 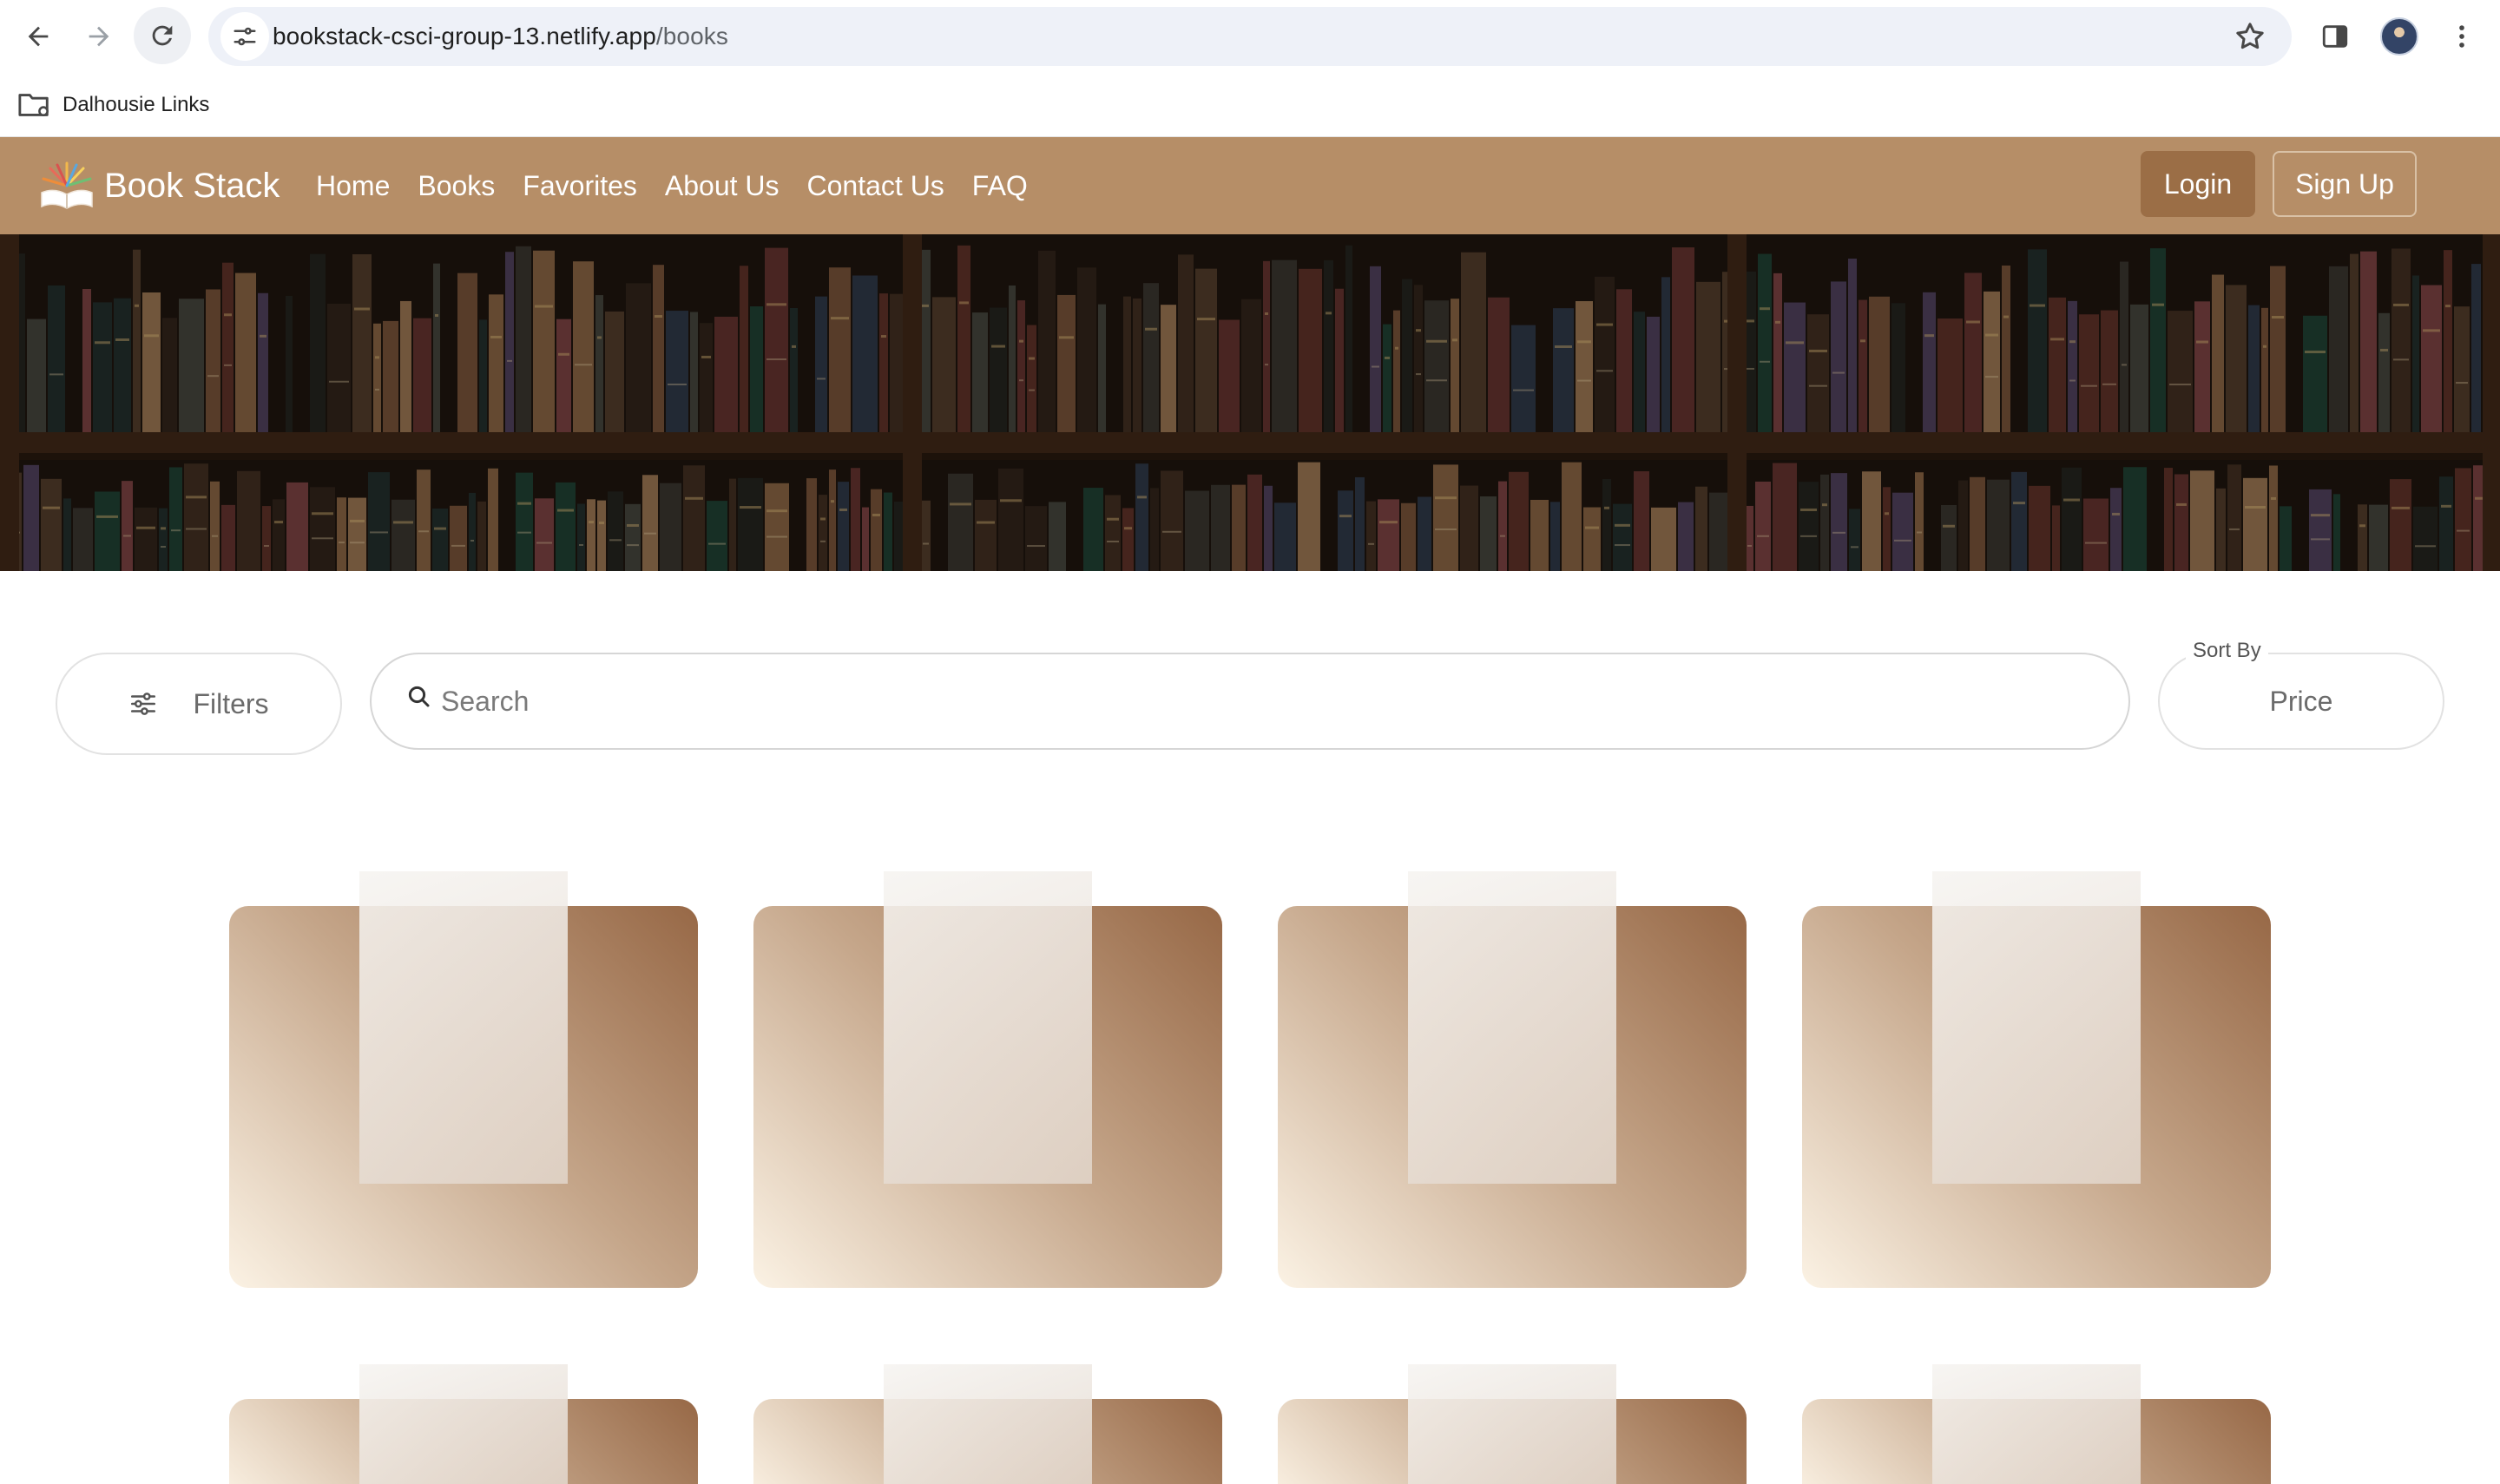 What do you see at coordinates (192, 185) in the screenshot?
I see `brand-name: Book Stack` at bounding box center [192, 185].